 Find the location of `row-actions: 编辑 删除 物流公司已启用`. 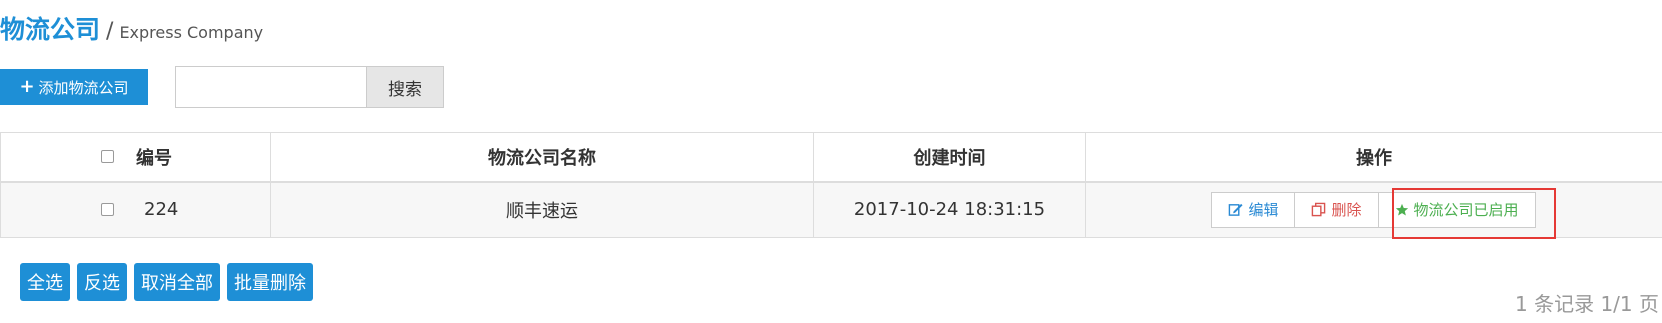

row-actions: 编辑 删除 物流公司已启用 is located at coordinates (1373, 209).